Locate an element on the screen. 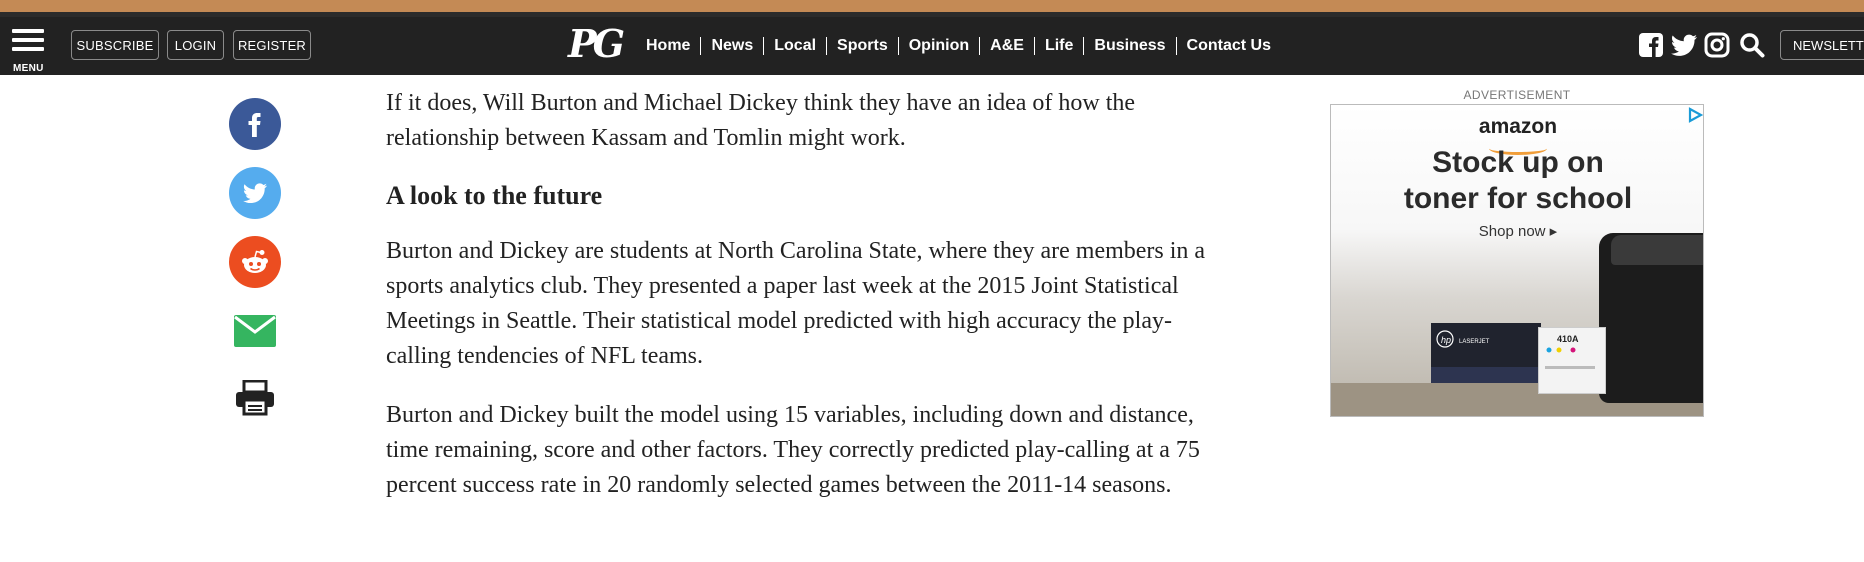 The width and height of the screenshot is (1864, 562). instagram-icon is located at coordinates (1718, 46).